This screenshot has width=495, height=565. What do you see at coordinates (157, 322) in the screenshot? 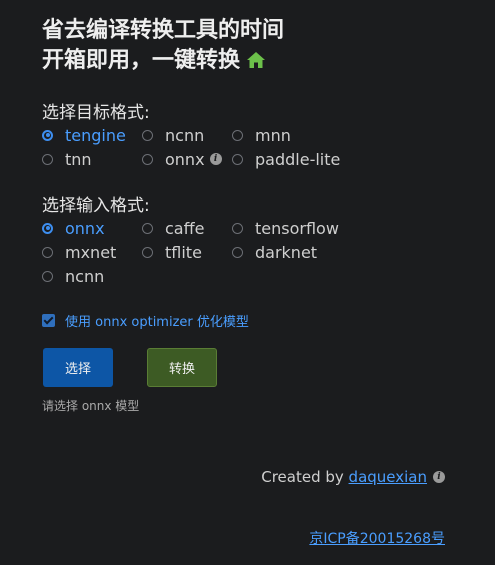
I see `optimizer-label: 使用 onnx optimizer 优化模型` at bounding box center [157, 322].